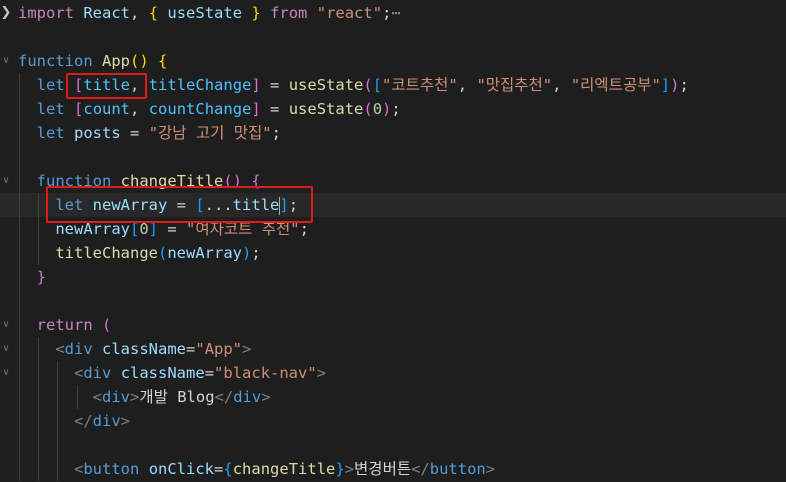  Describe the element at coordinates (377, 85) in the screenshot. I see `code-token: [` at that location.